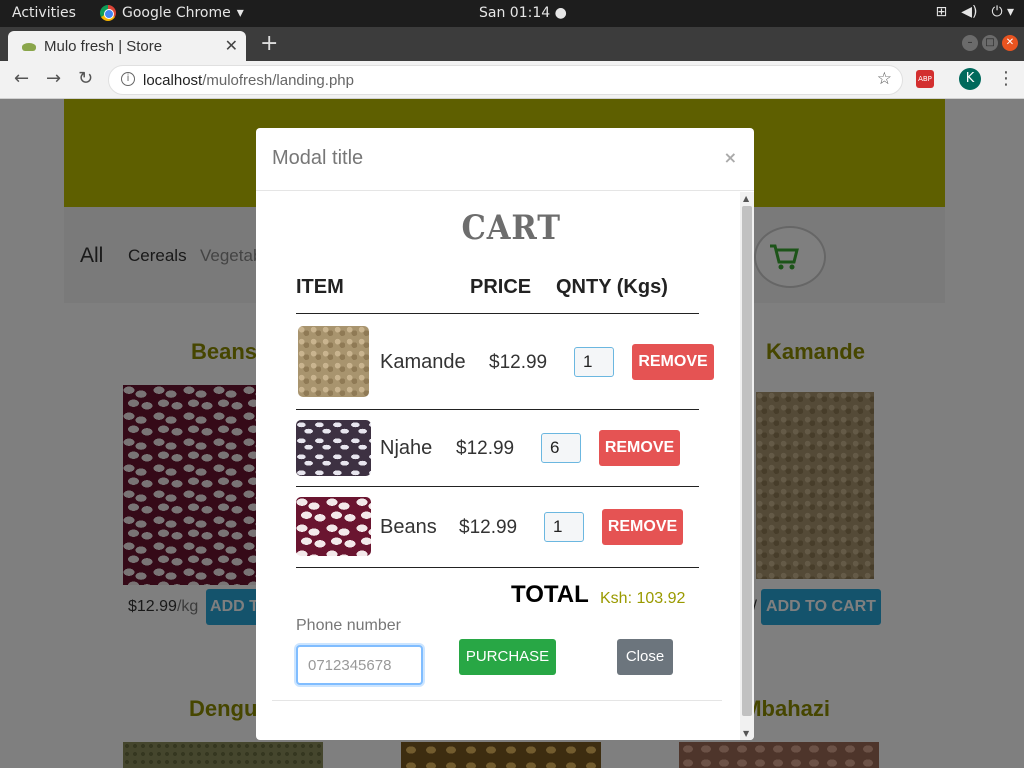  Describe the element at coordinates (561, 448) in the screenshot. I see `quantity-input: 6` at that location.